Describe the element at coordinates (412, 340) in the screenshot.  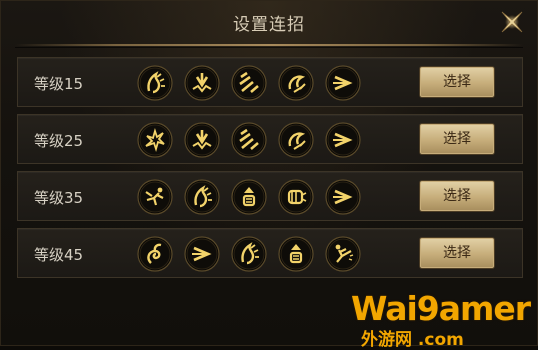
I see `watermark-sub-text: 外游网 .com` at that location.